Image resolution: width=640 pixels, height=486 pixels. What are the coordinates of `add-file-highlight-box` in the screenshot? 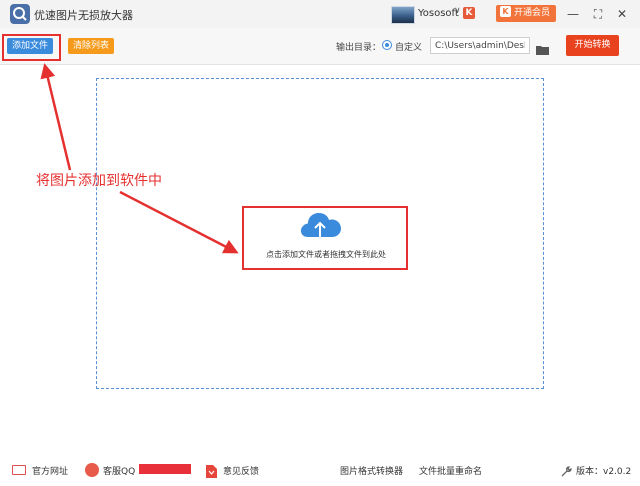 It's located at (31, 47).